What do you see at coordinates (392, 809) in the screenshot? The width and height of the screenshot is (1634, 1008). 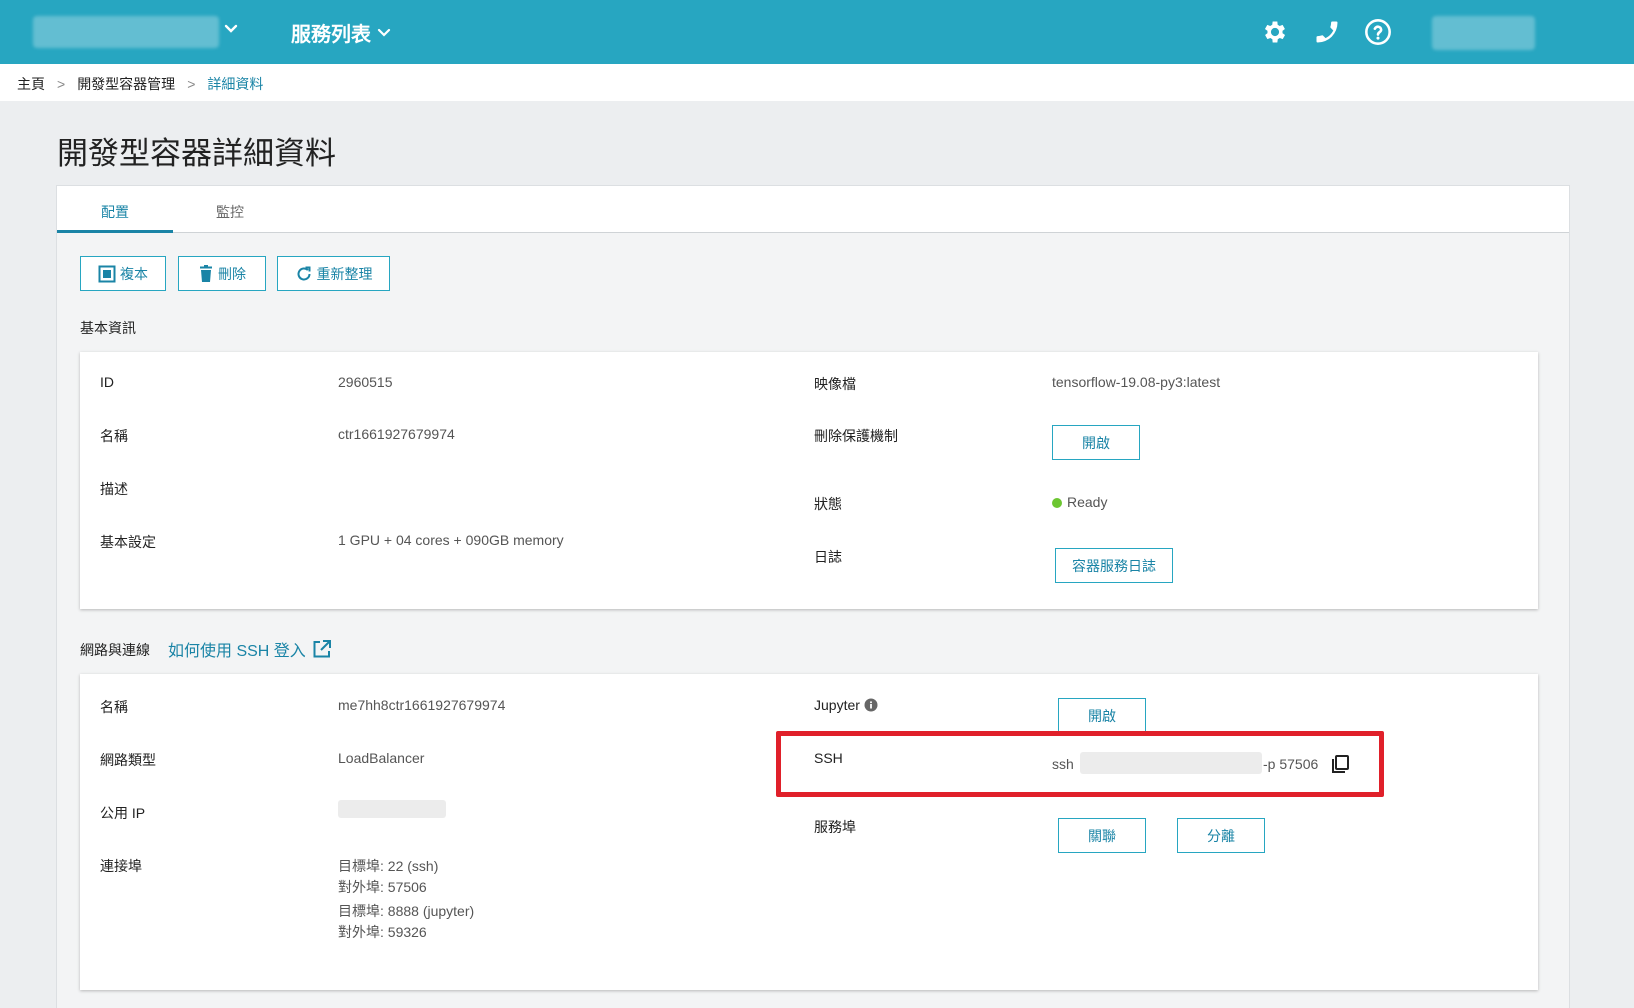 I see `public-ip-redacted` at bounding box center [392, 809].